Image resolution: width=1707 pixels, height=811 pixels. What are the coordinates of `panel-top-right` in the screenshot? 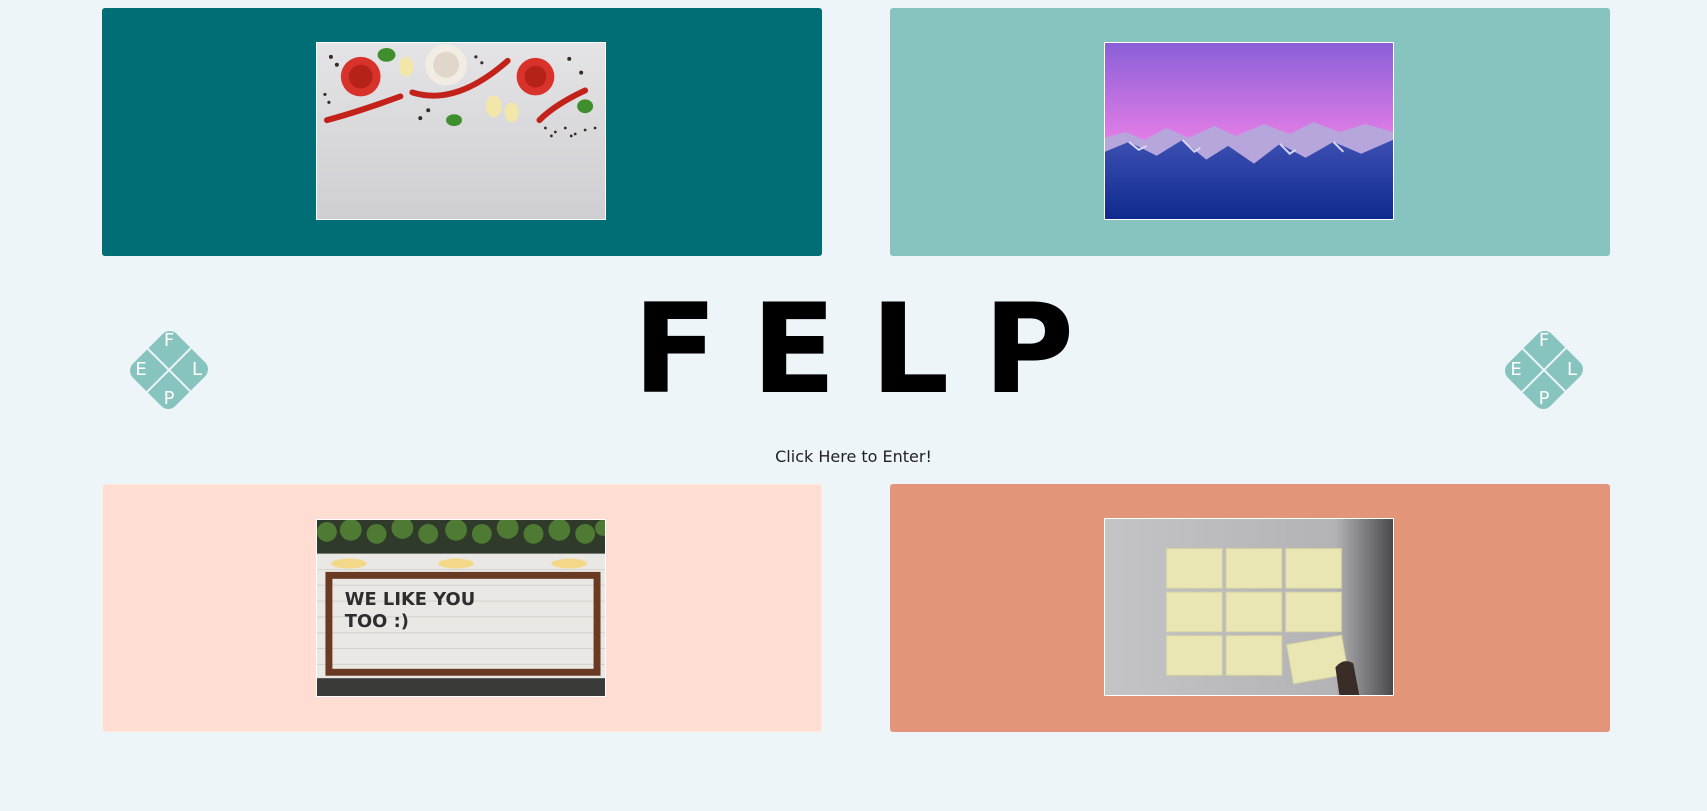 It's located at (1250, 132).